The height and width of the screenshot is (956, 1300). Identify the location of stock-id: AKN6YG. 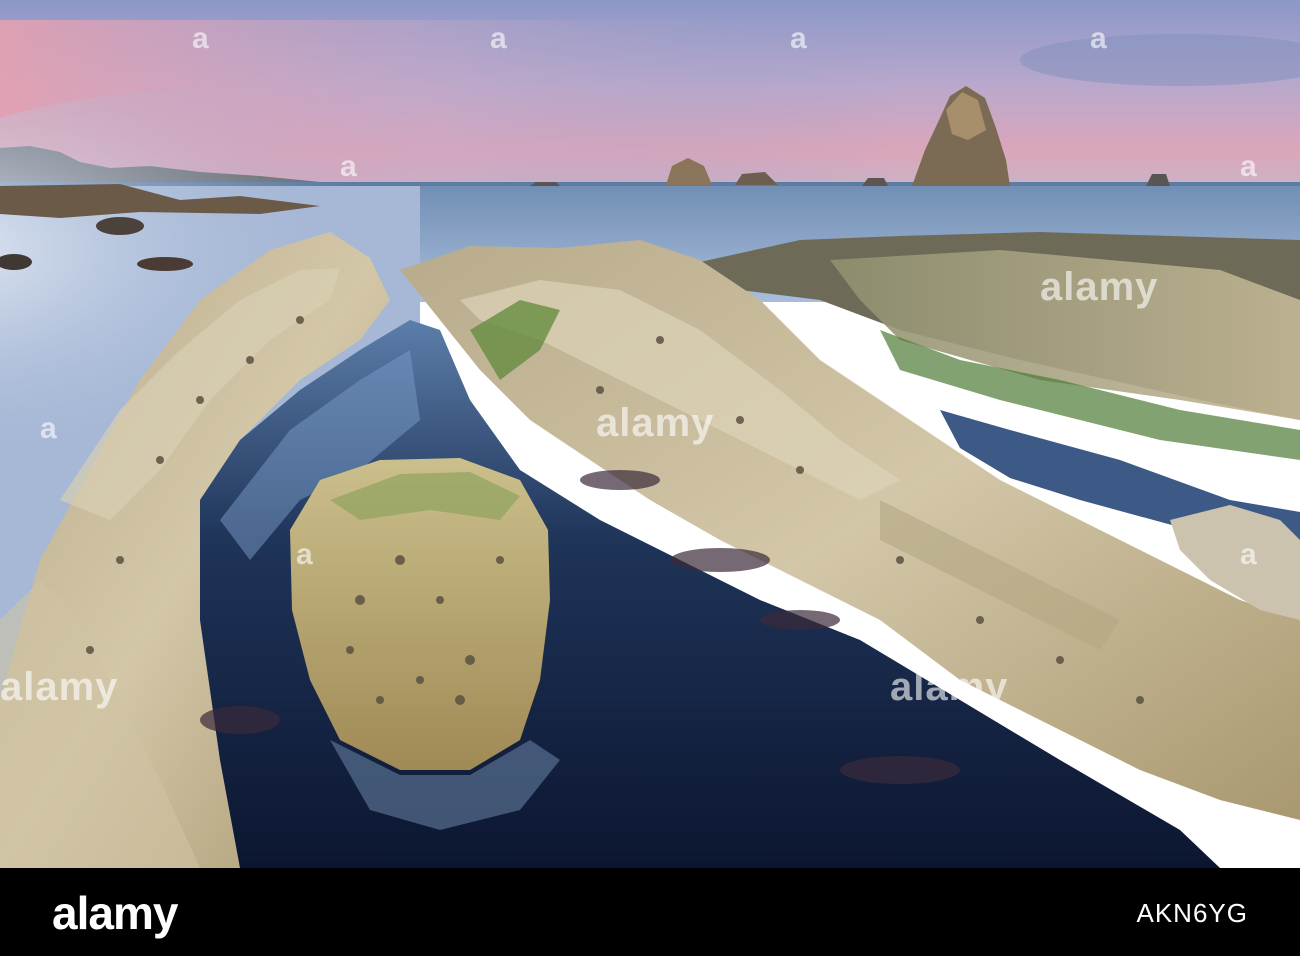
(1192, 913).